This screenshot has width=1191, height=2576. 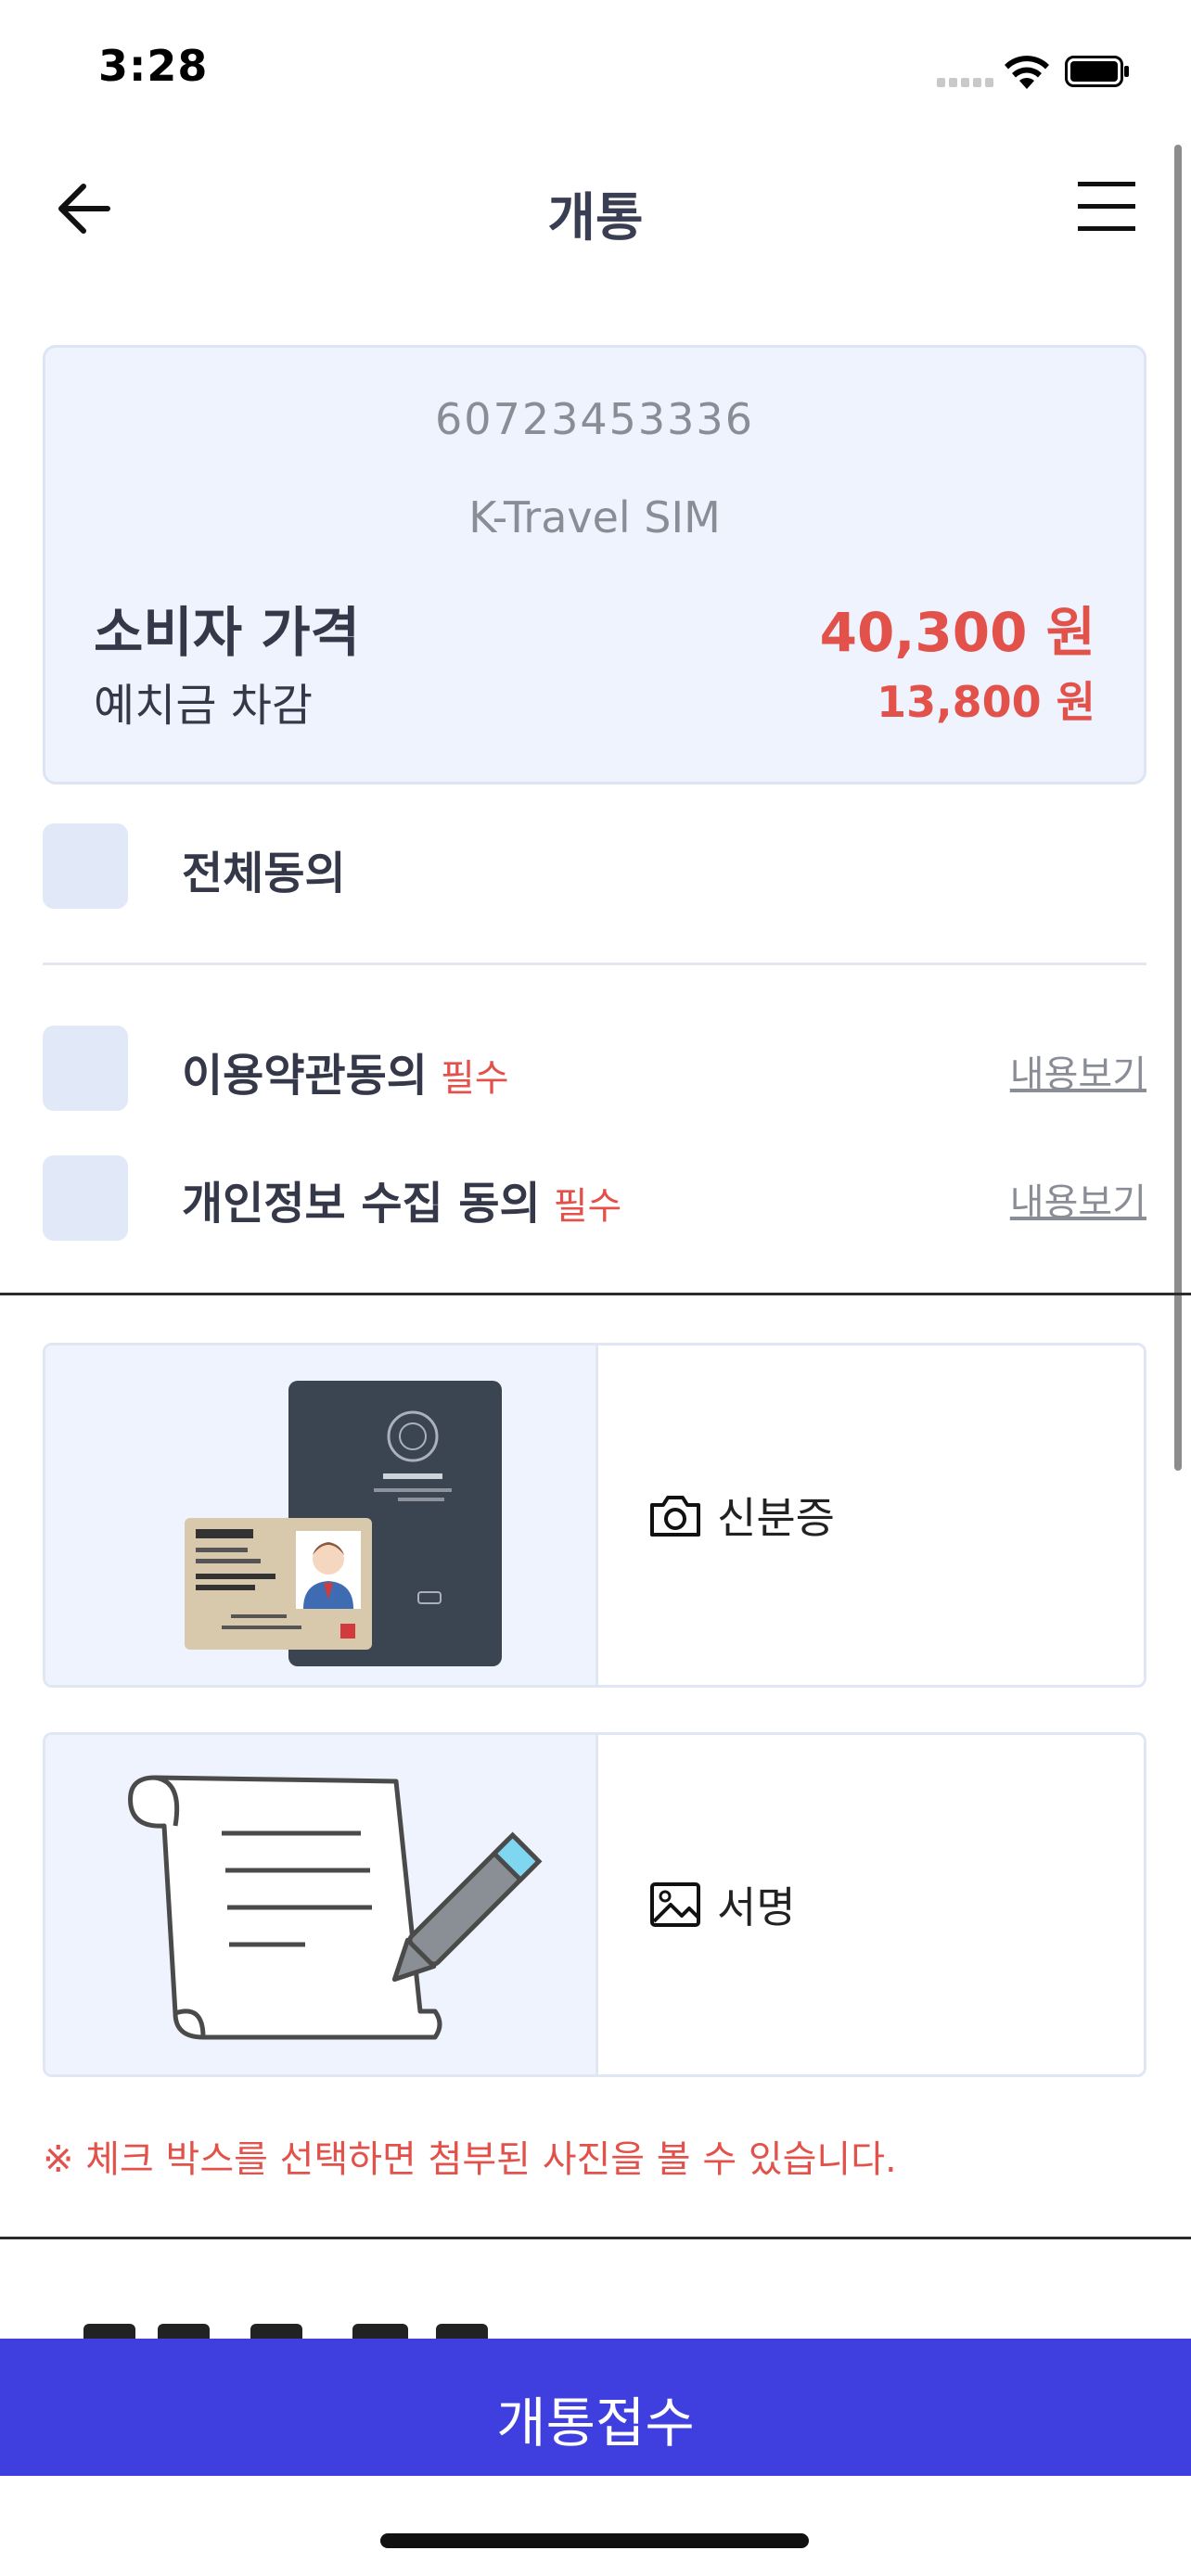 I want to click on signature-illustration, so click(x=321, y=1904).